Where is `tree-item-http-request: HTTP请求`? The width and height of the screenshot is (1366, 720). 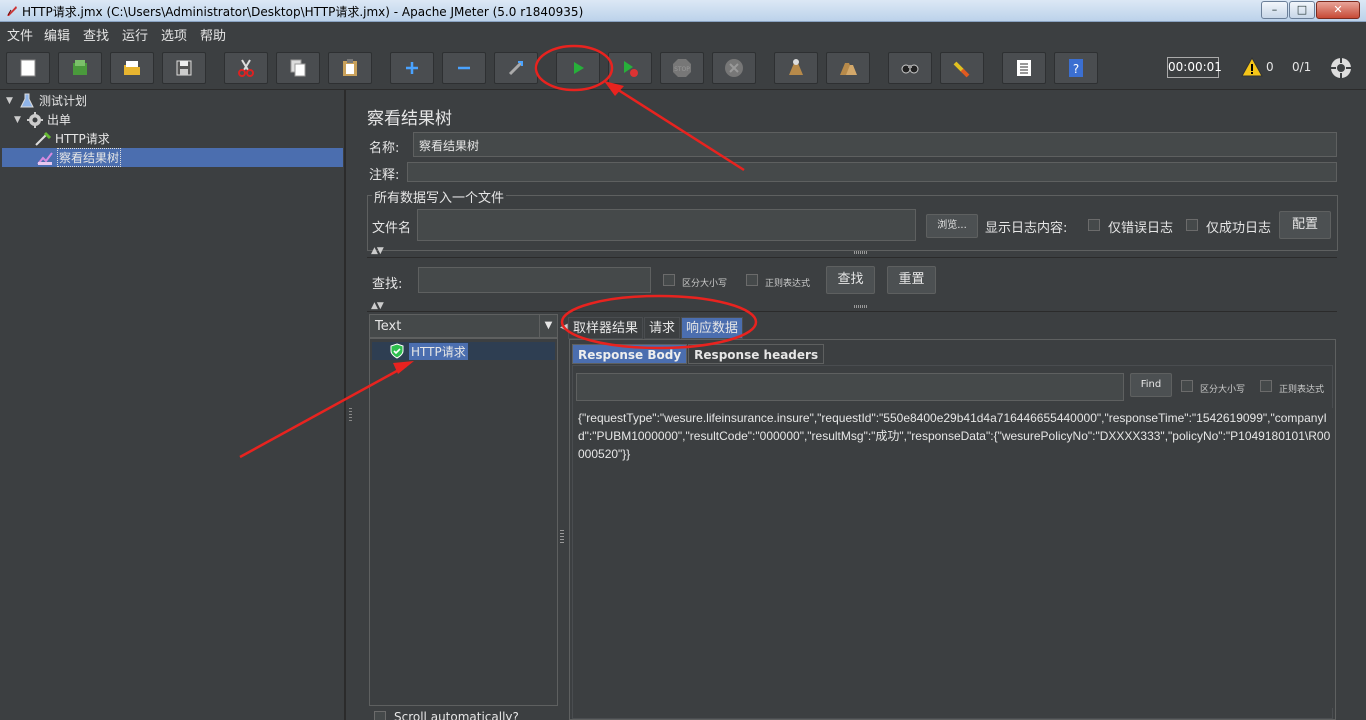
tree-item-http-request: HTTP请求 is located at coordinates (72, 138).